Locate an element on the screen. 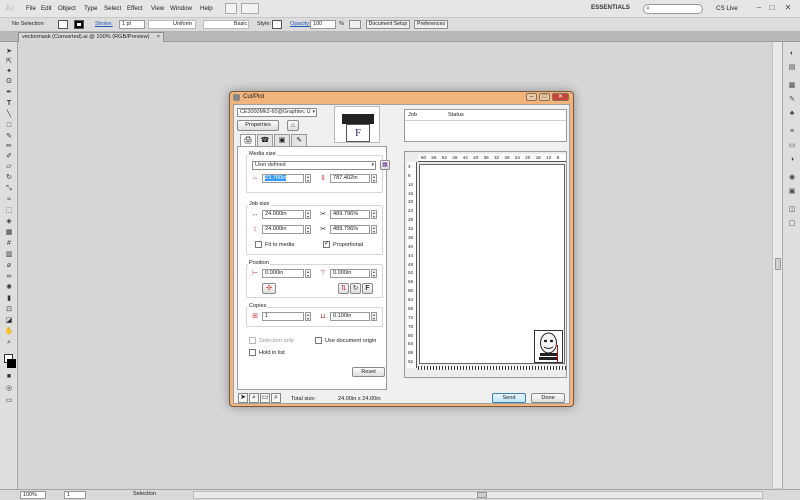 The height and width of the screenshot is (500, 800). stroke-swatch is located at coordinates (79, 24).